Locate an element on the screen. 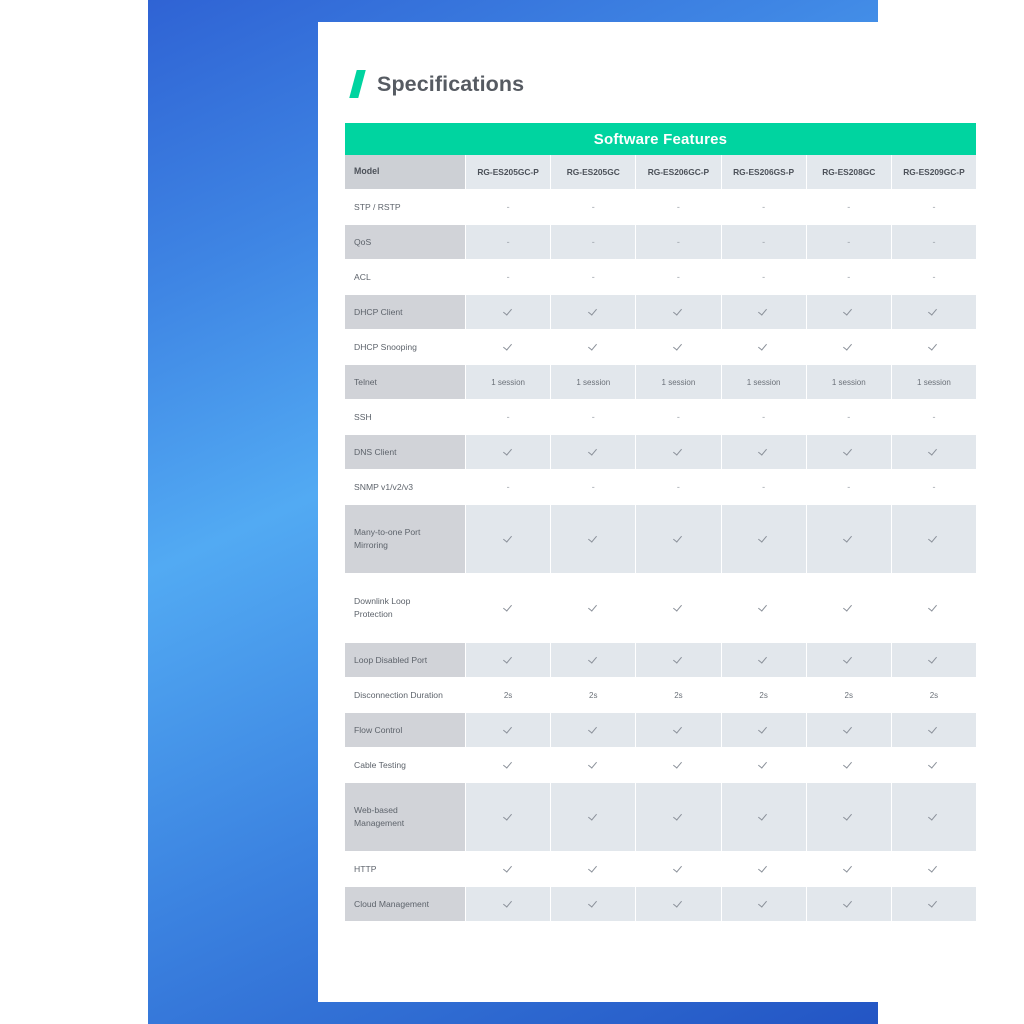 The width and height of the screenshot is (1024, 1024). row-label-stp-rstp: STP / RSTP is located at coordinates (405, 207).